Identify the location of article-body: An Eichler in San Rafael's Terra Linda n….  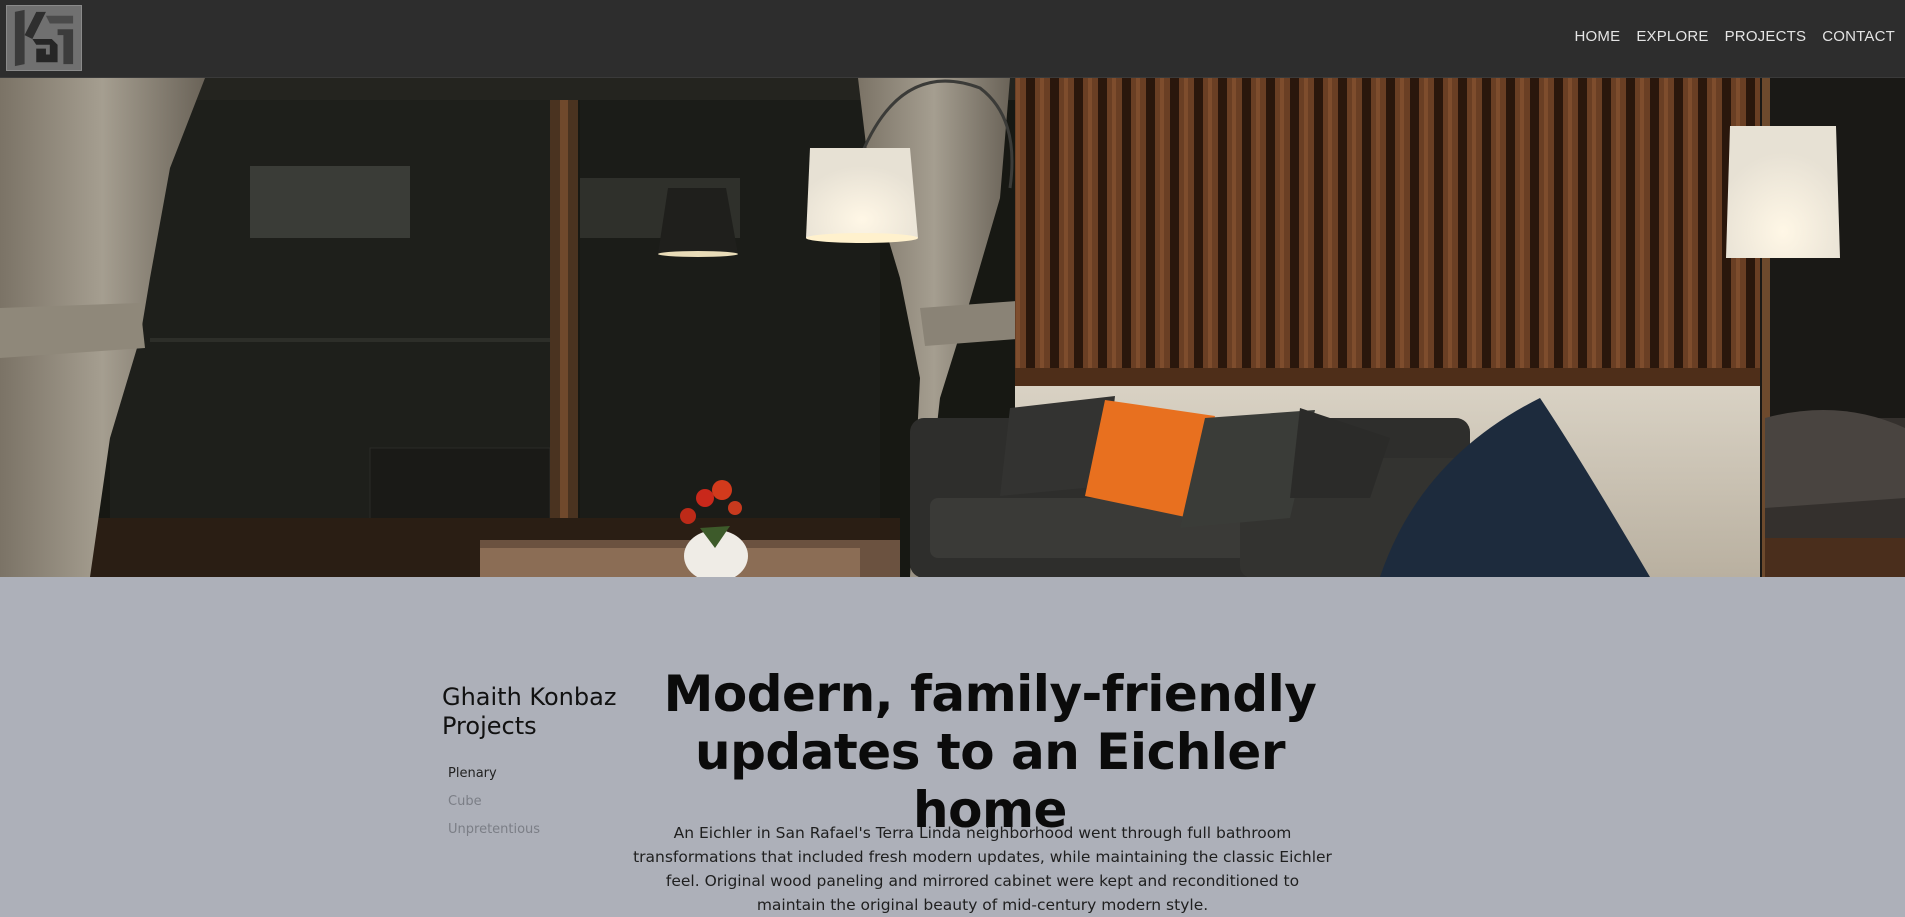
(982, 869).